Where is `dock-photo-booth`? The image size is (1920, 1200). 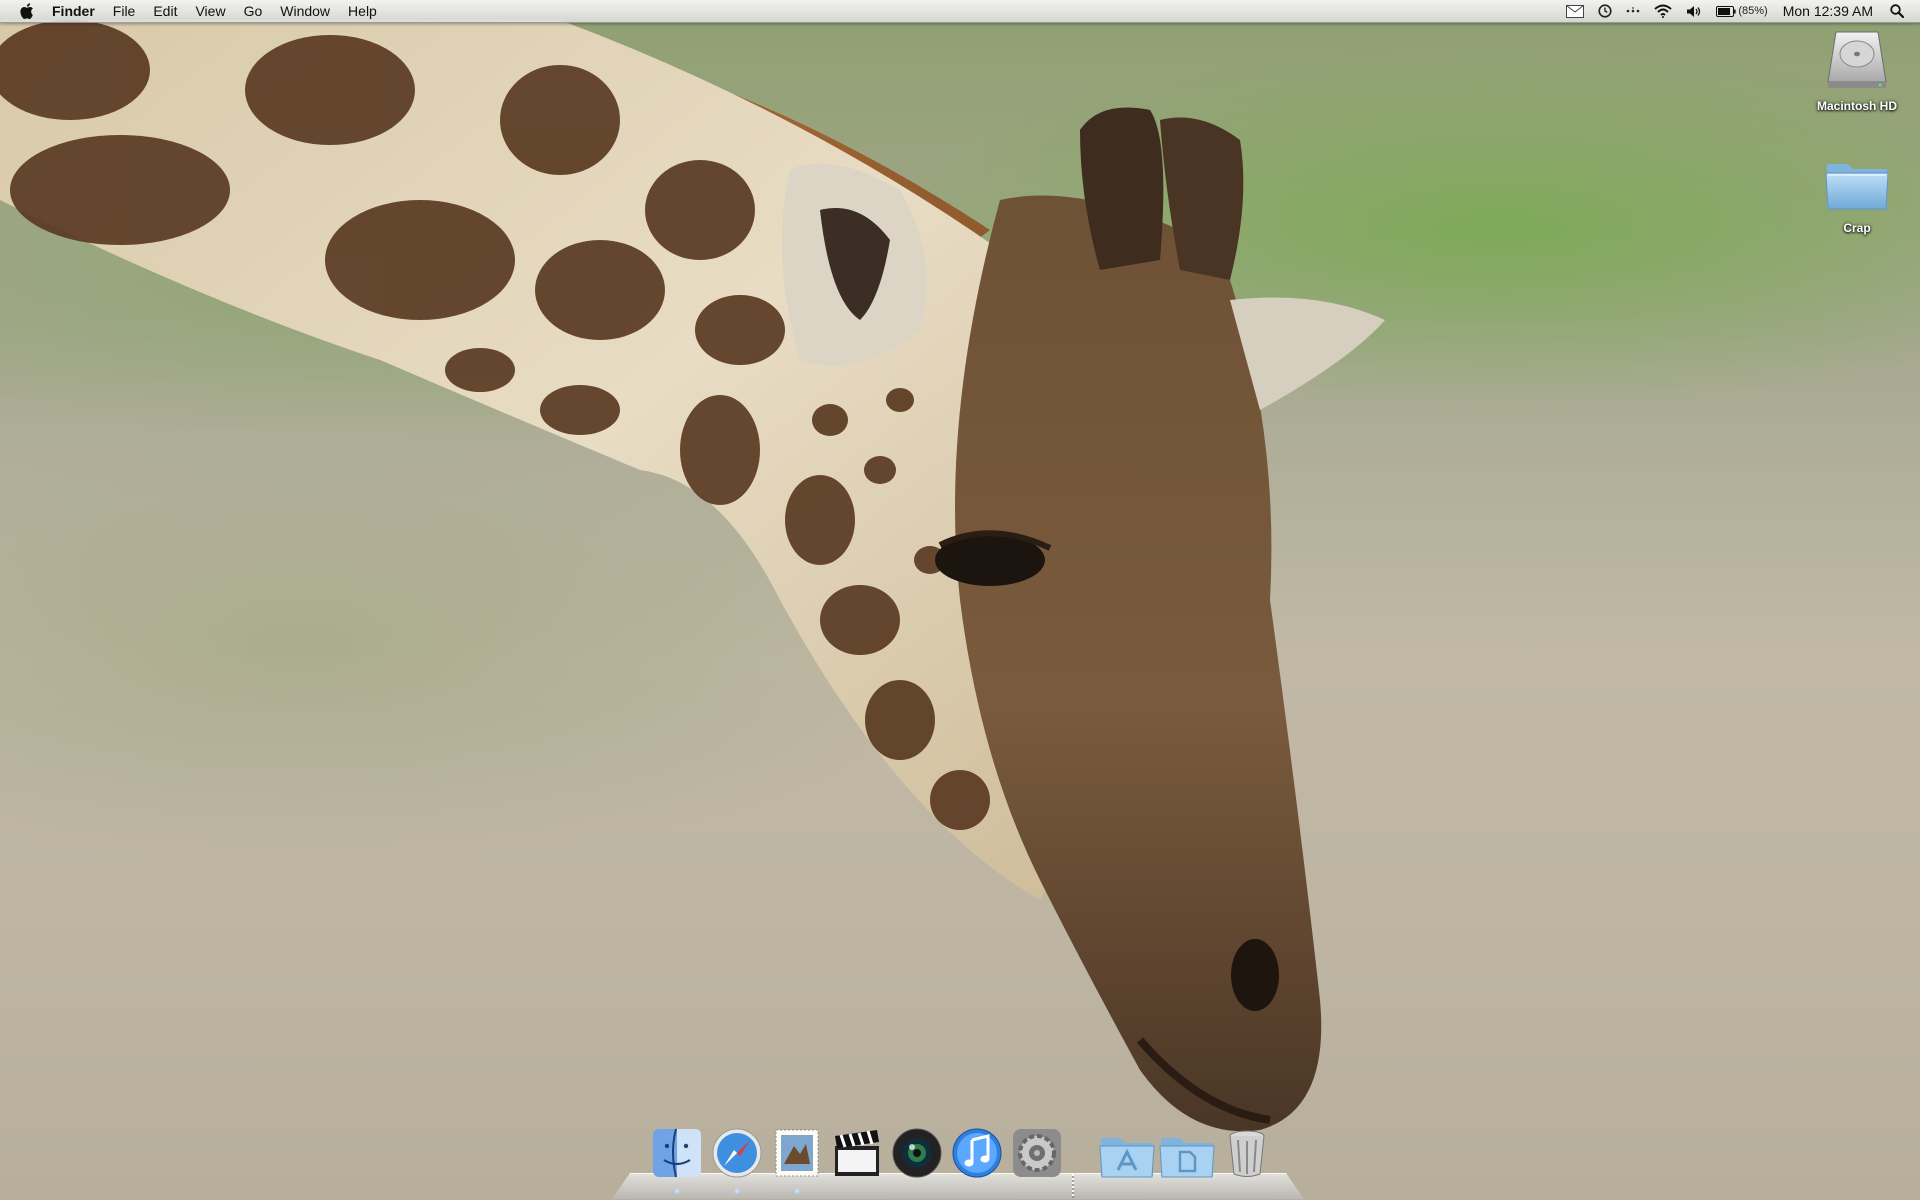 dock-photo-booth is located at coordinates (917, 1153).